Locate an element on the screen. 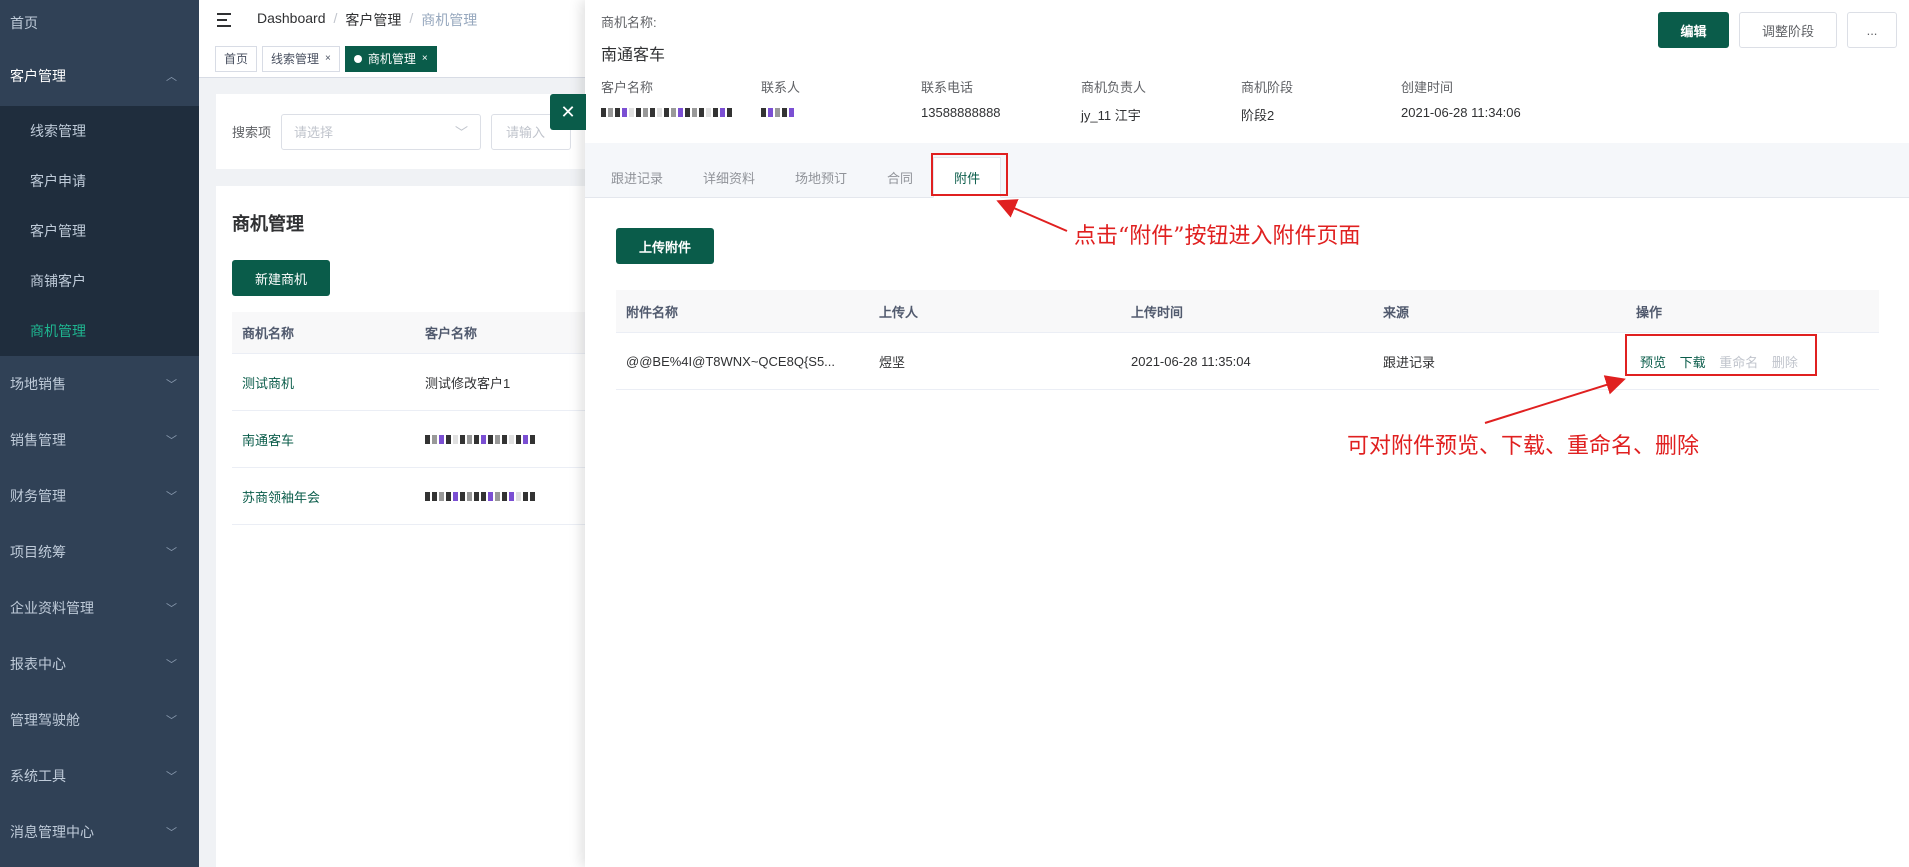 This screenshot has width=1909, height=867. table-row: 南通客车 is located at coordinates (416, 439).